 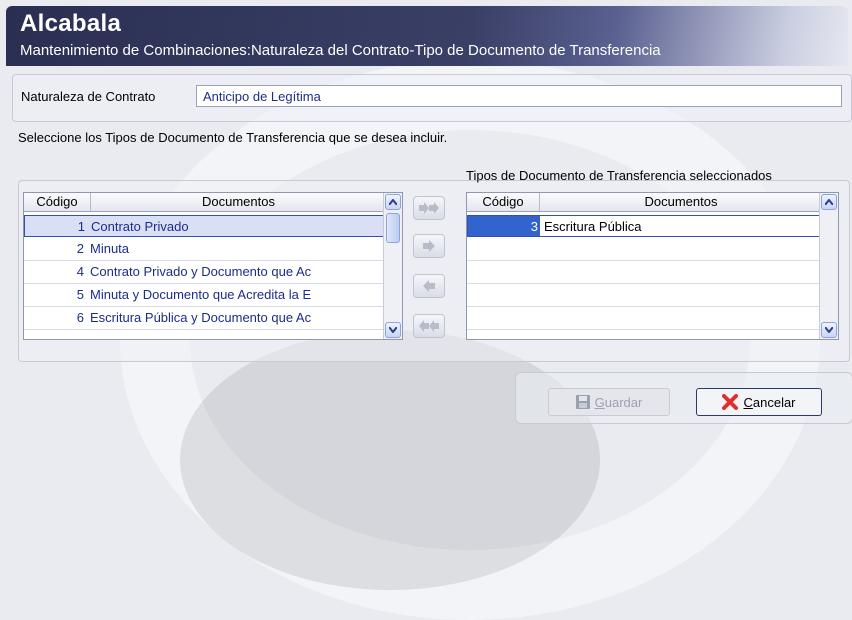 What do you see at coordinates (110, 248) in the screenshot?
I see `row-document: Minuta` at bounding box center [110, 248].